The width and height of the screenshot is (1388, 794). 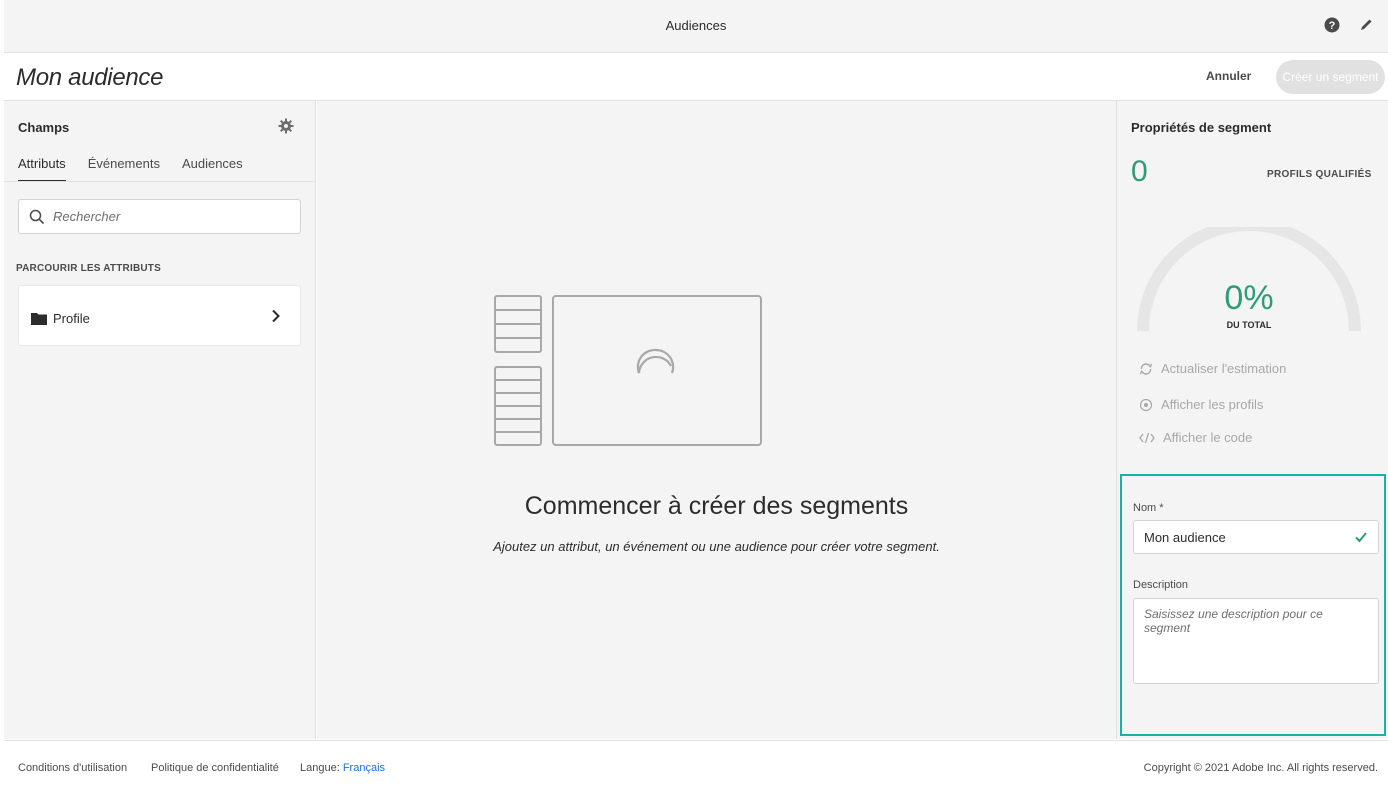 I want to click on chevron-right-icon, so click(x=276, y=316).